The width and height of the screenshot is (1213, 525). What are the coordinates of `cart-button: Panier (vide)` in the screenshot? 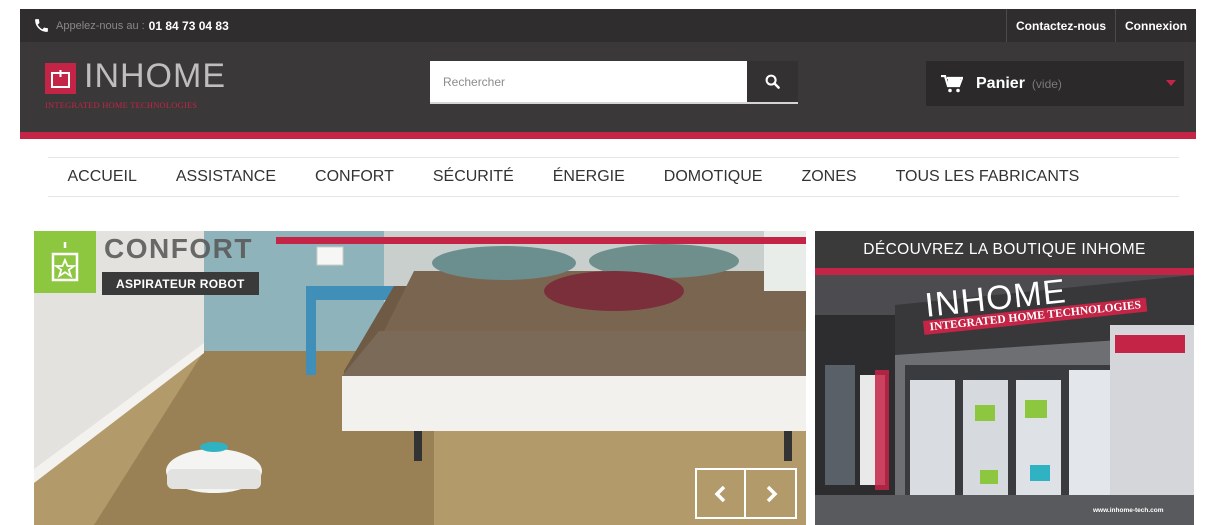 It's located at (1055, 83).